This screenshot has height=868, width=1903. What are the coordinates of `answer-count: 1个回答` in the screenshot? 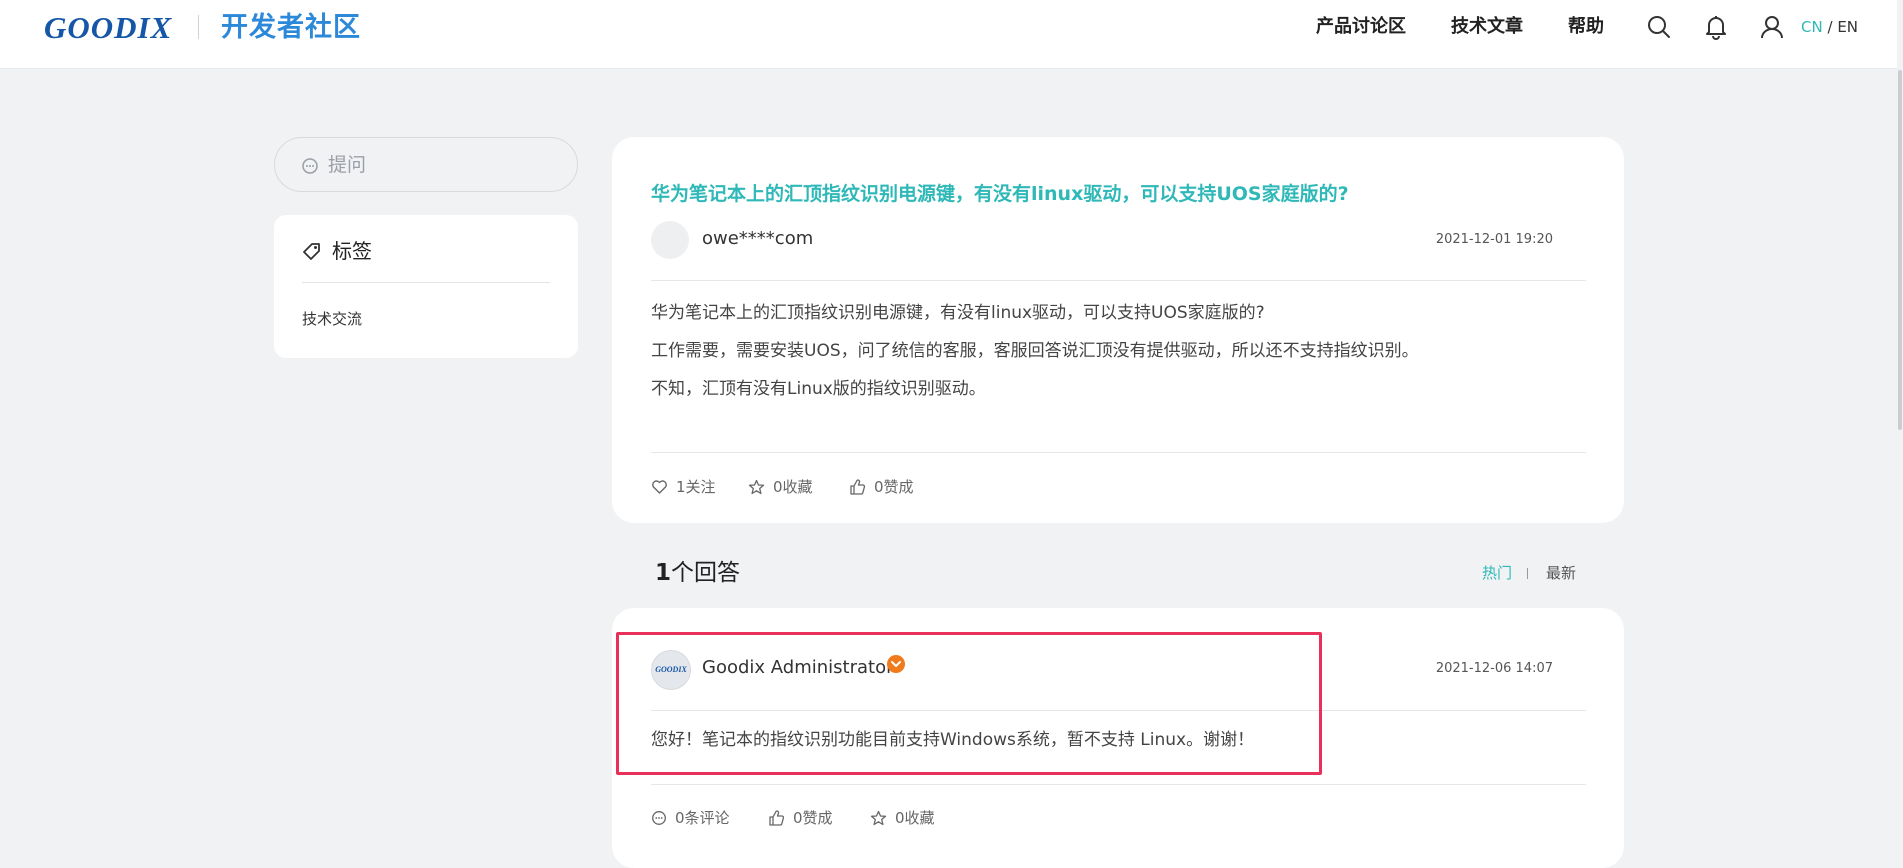 It's located at (697, 573).